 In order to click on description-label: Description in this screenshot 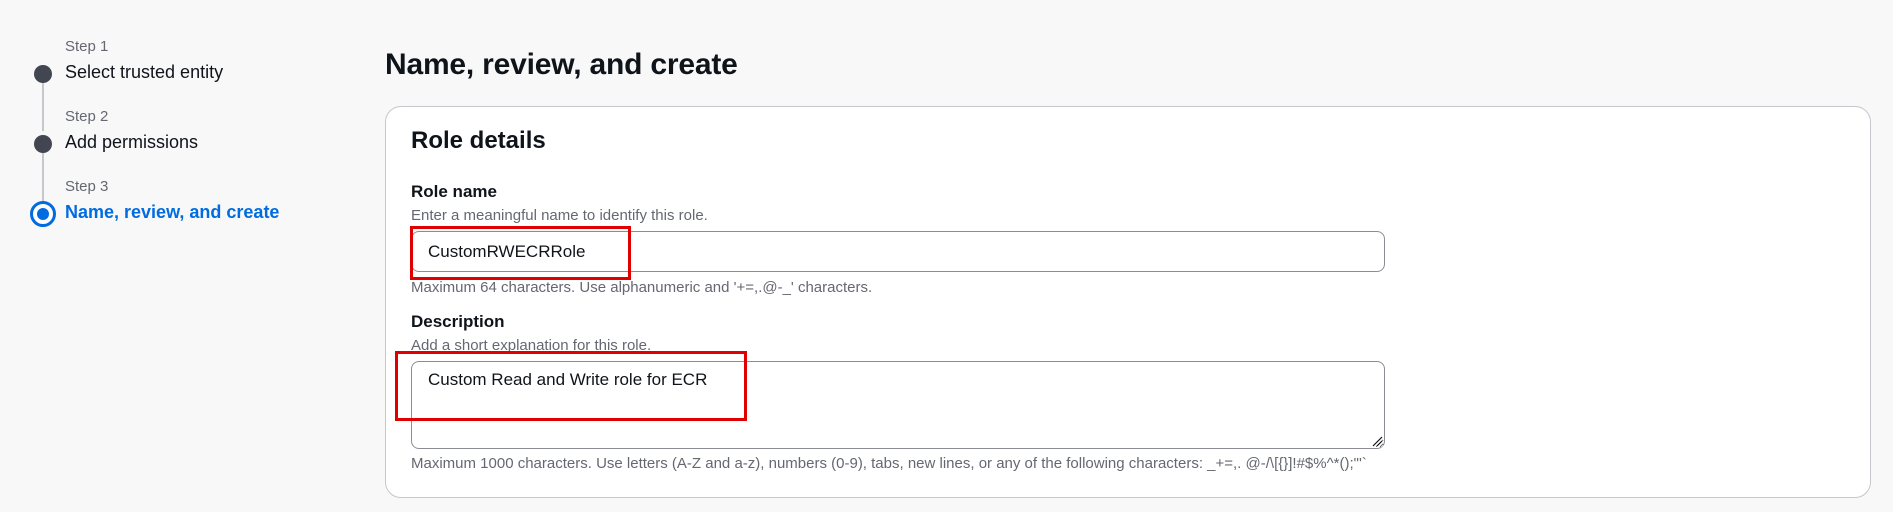, I will do `click(458, 321)`.